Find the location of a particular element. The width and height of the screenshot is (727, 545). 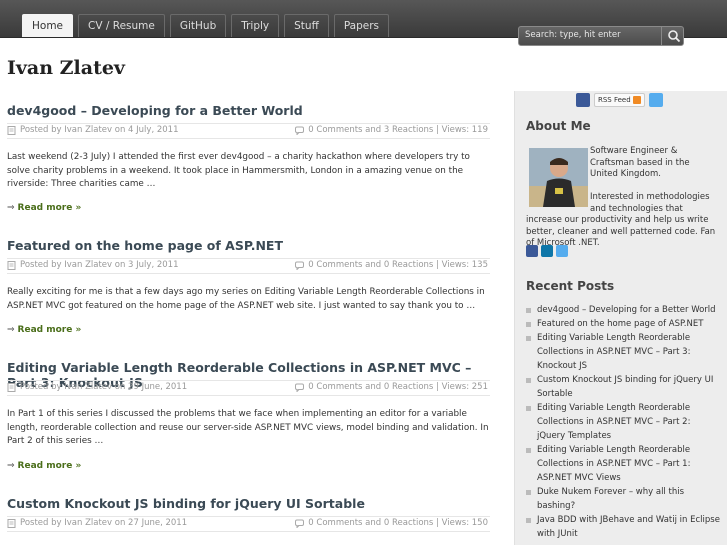

list-item: dev4good – Developing for a Better World is located at coordinates (623, 310).